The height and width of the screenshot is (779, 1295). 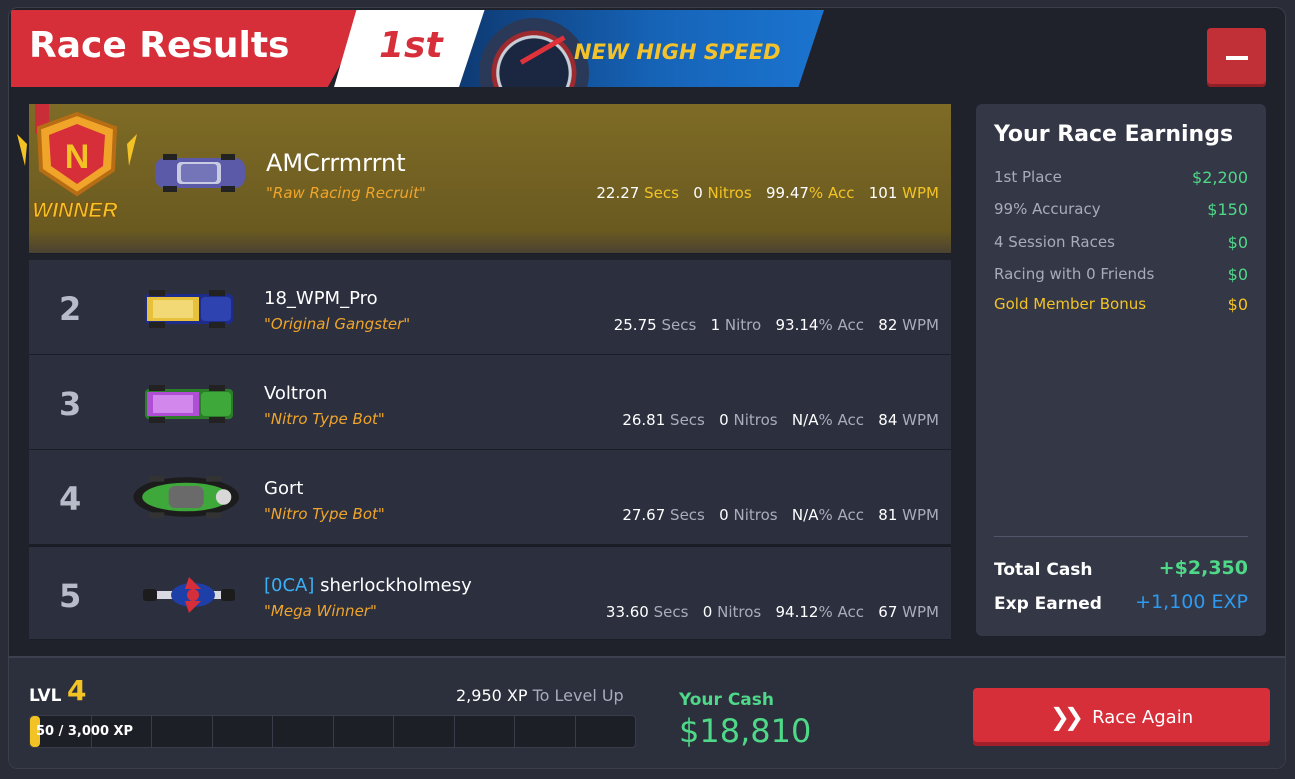 What do you see at coordinates (1121, 209) in the screenshot?
I see `earning-line: 99% Accuracy $150` at bounding box center [1121, 209].